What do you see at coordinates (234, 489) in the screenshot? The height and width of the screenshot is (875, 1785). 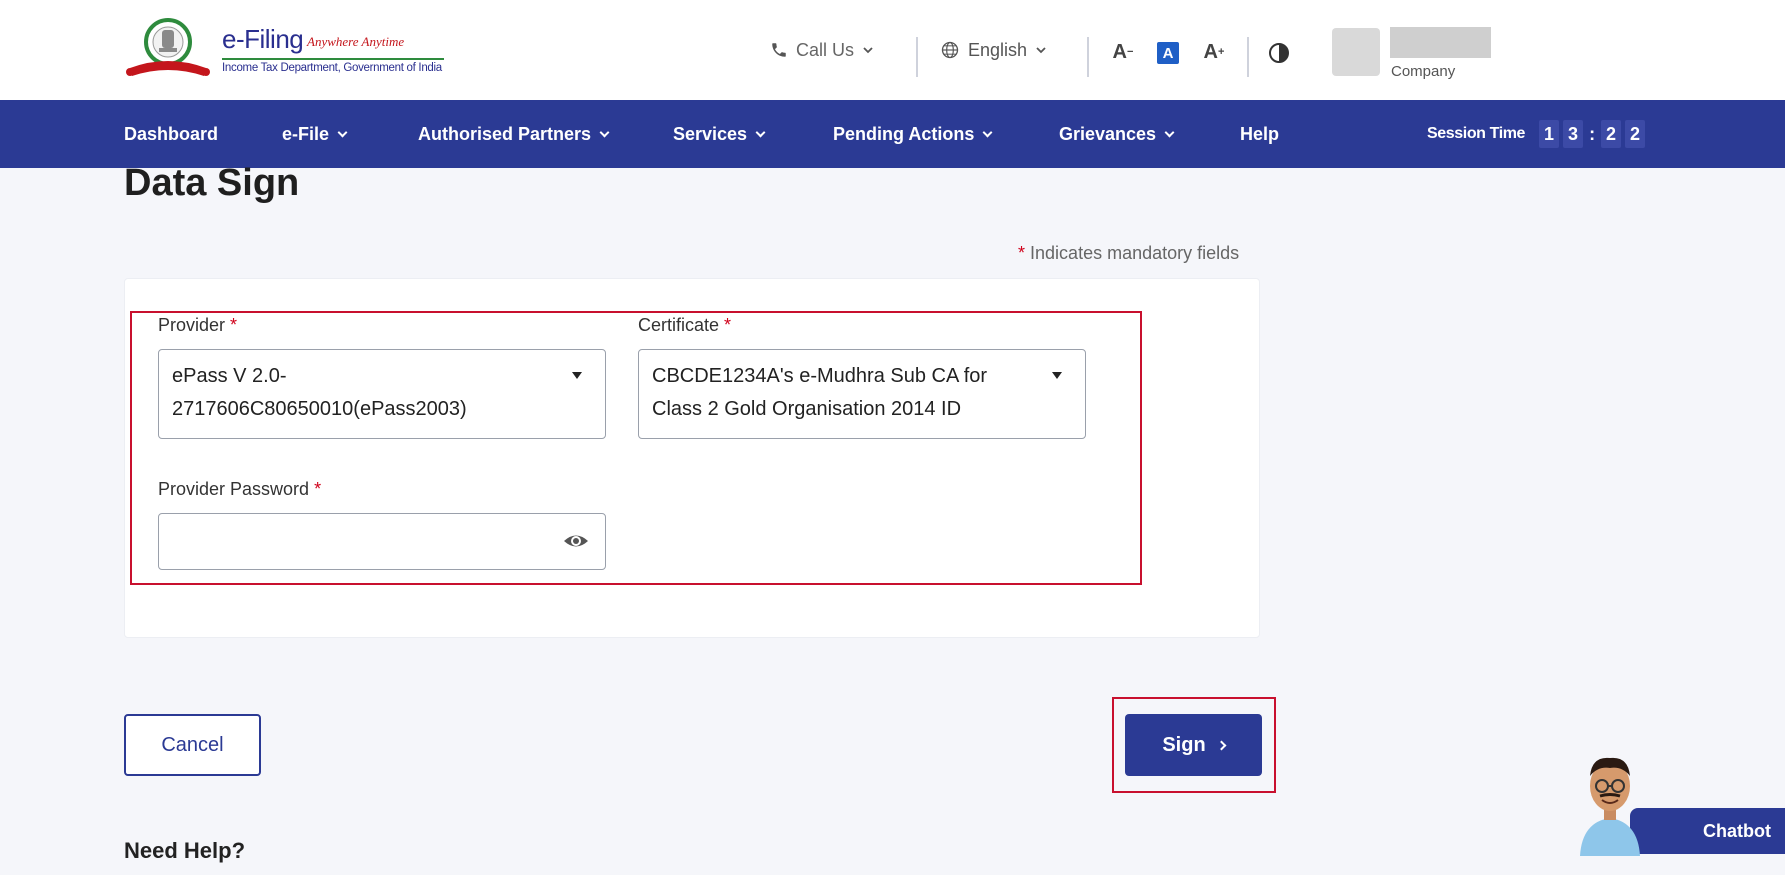 I see `password-label-text: Provider Password` at bounding box center [234, 489].